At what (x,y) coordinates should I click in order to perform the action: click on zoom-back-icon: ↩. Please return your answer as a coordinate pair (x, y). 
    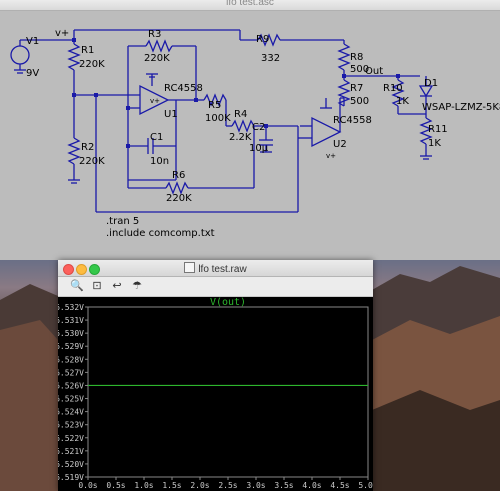
    Looking at the image, I should click on (117, 286).